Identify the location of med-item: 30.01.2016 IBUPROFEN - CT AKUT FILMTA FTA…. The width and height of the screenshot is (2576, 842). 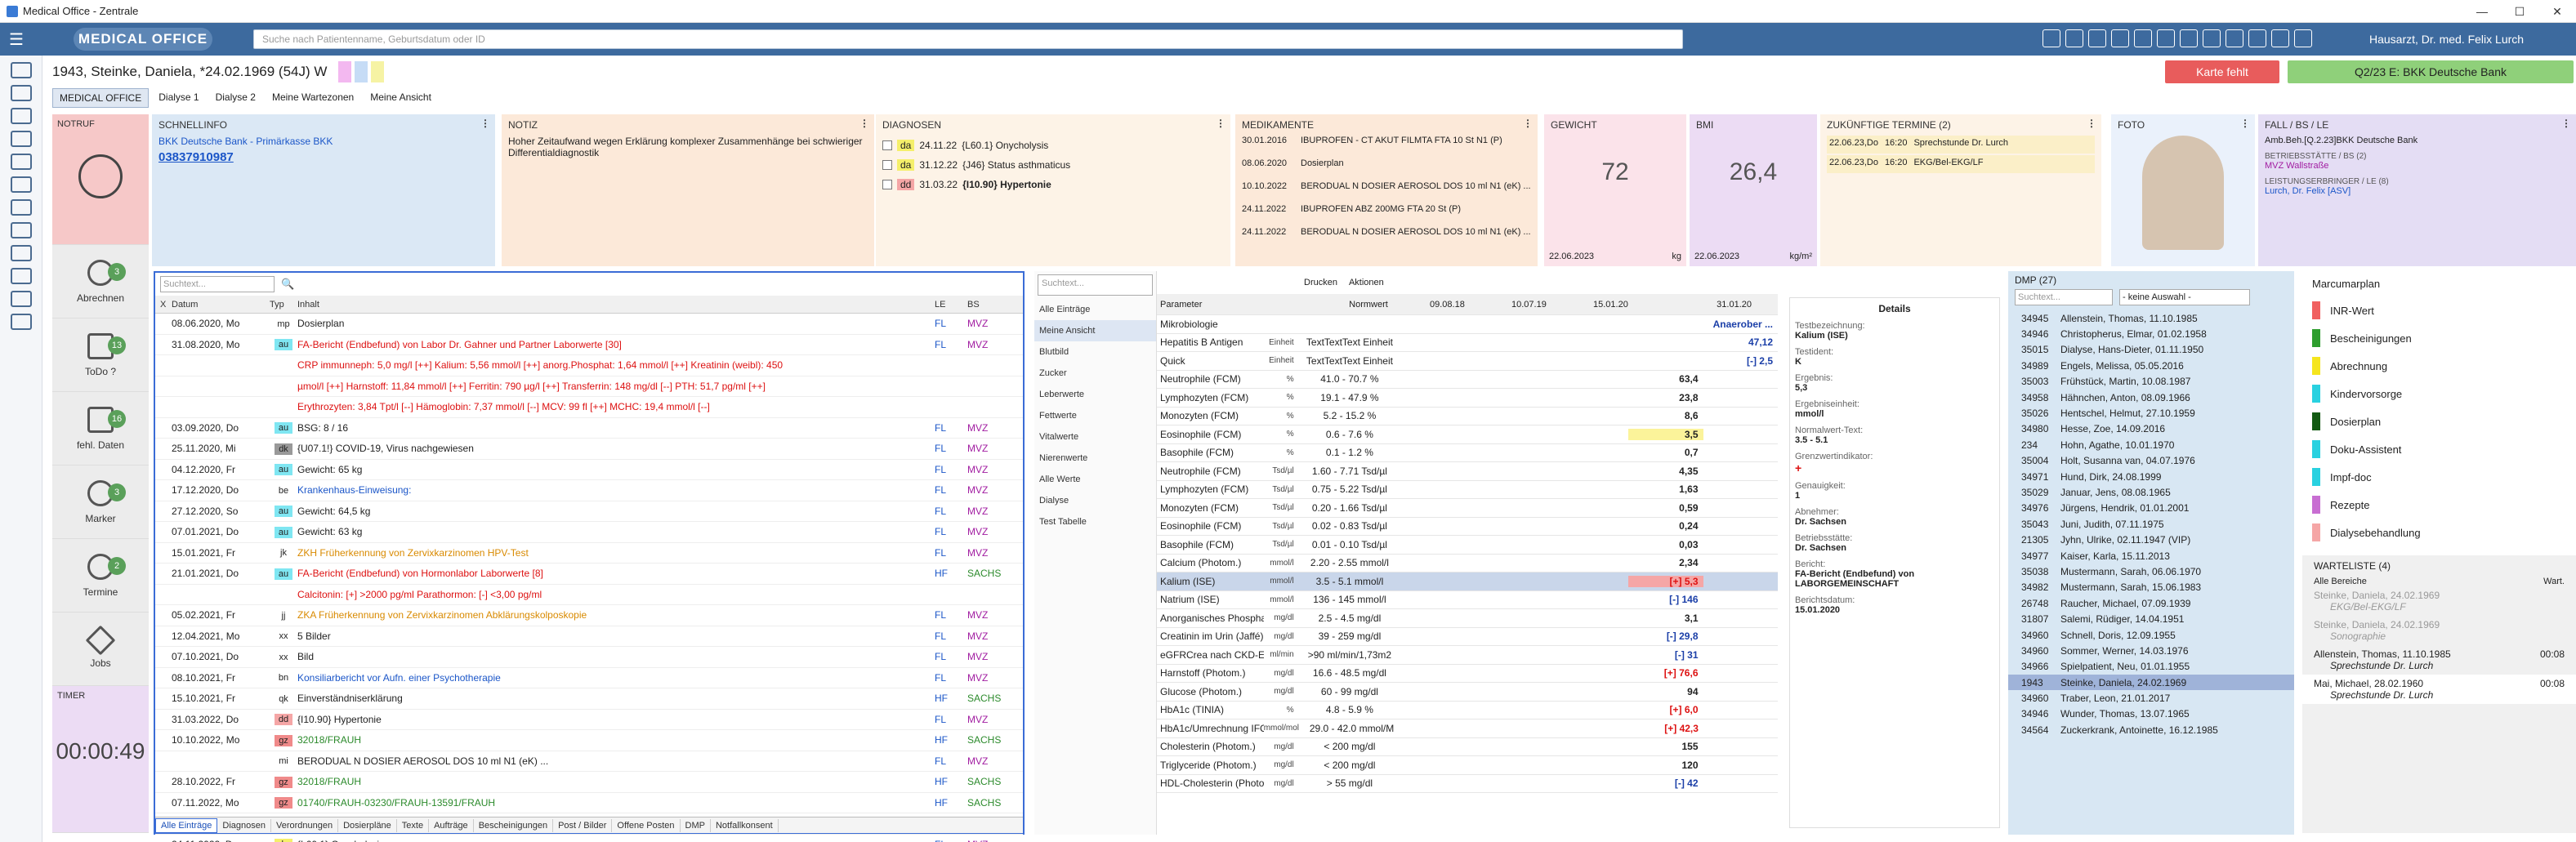
(1387, 147).